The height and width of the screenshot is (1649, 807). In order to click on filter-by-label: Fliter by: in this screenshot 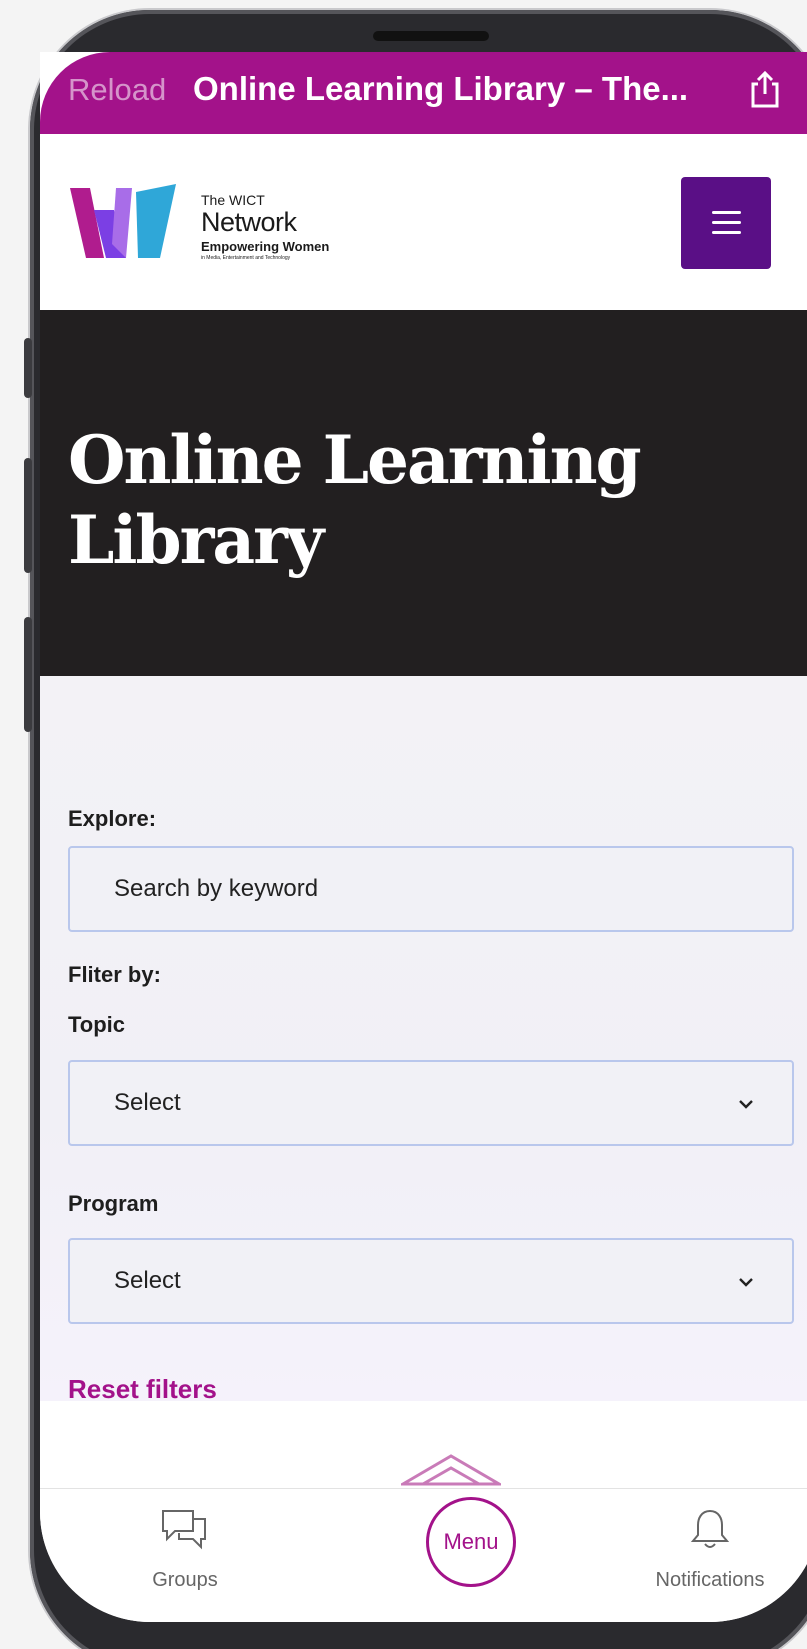, I will do `click(114, 974)`.